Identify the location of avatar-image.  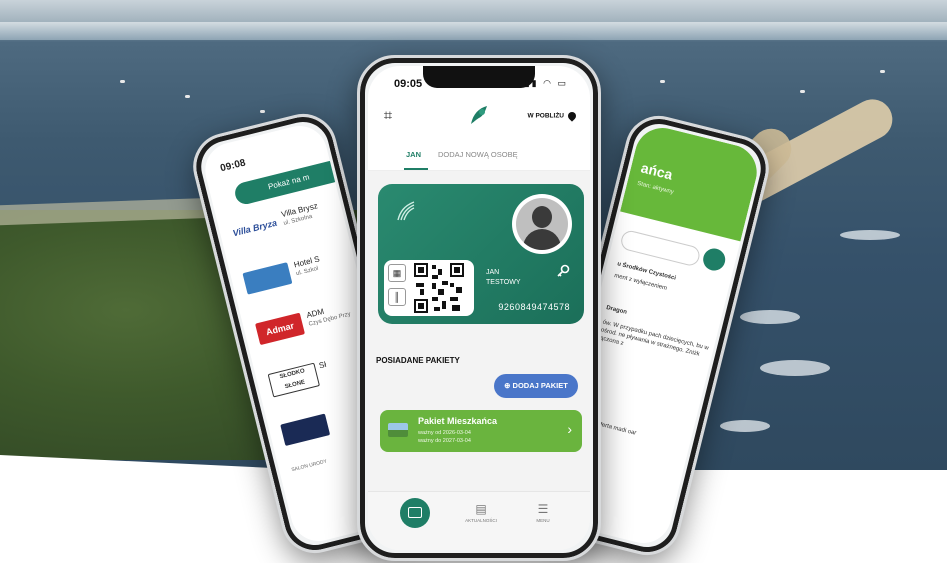
(542, 224).